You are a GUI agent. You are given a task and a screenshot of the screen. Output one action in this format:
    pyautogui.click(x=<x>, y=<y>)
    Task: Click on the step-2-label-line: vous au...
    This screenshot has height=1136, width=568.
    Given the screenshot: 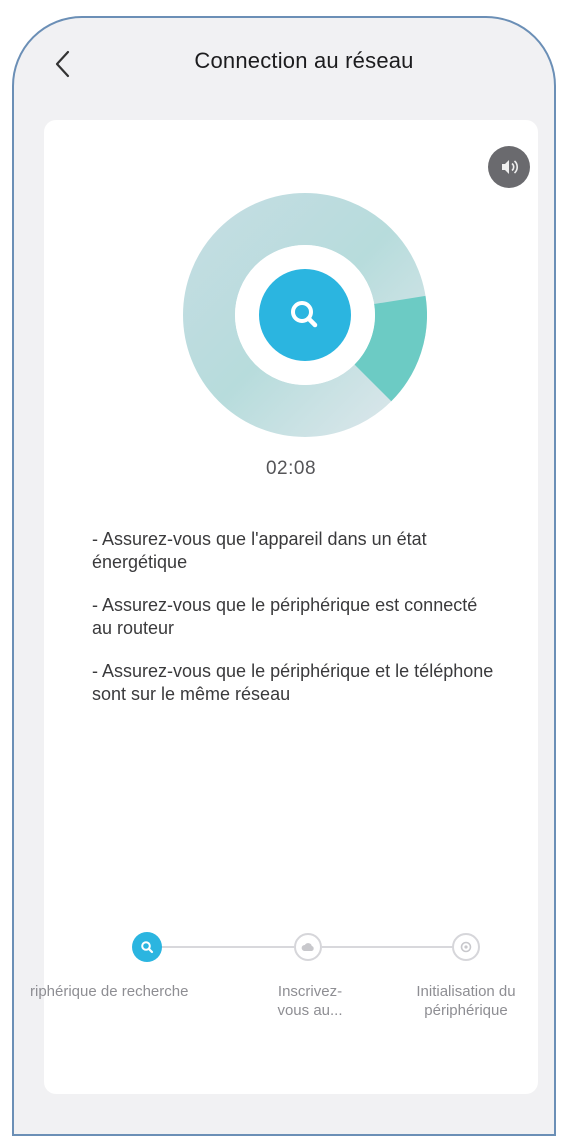 What is the action you would take?
    pyautogui.click(x=310, y=1010)
    